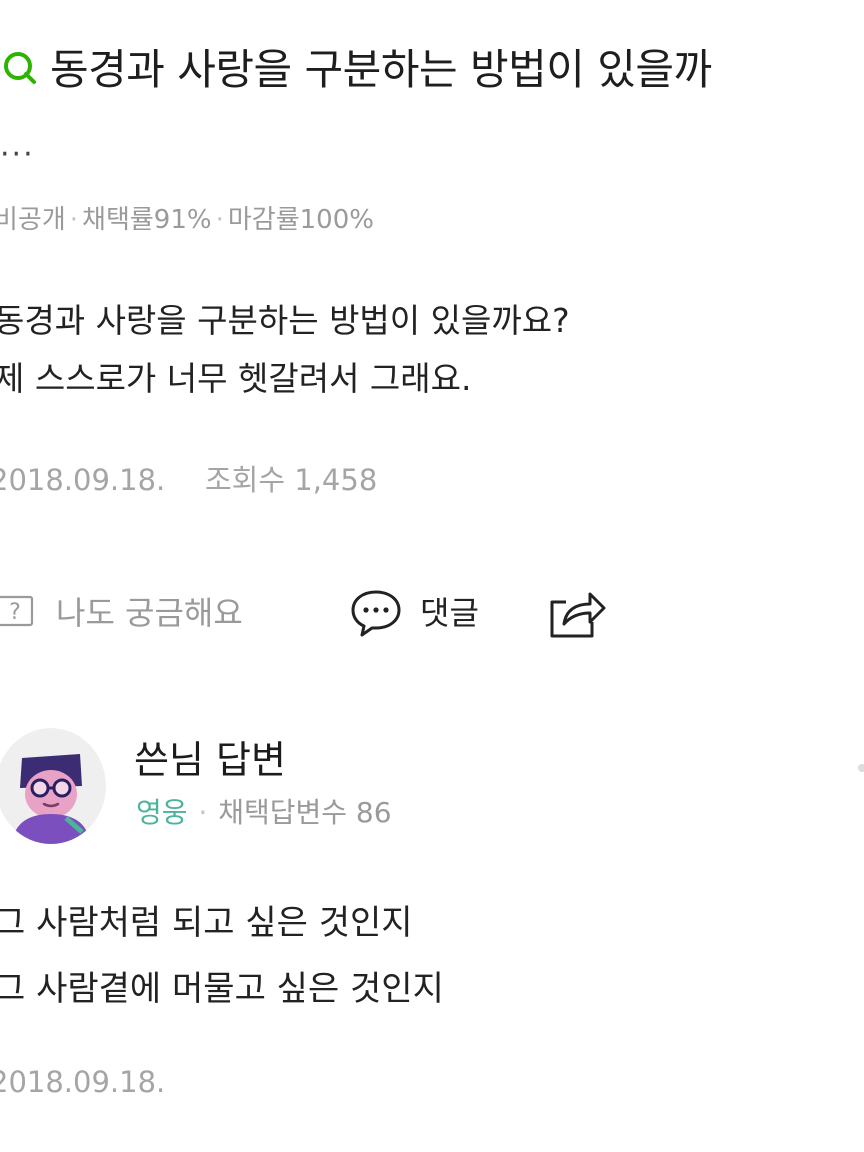 The image size is (864, 1152). What do you see at coordinates (376, 613) in the screenshot?
I see `comment-bubble-icon` at bounding box center [376, 613].